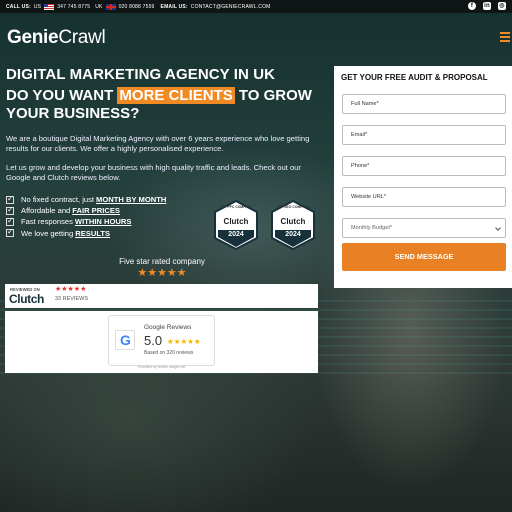 This screenshot has height=512, width=512. What do you see at coordinates (487, 6) in the screenshot?
I see `linkedin-icon: in` at bounding box center [487, 6].